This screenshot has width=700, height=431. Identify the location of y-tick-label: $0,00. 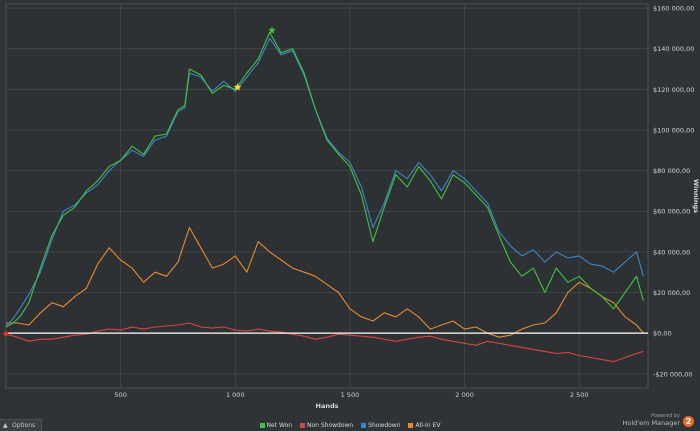
(662, 334).